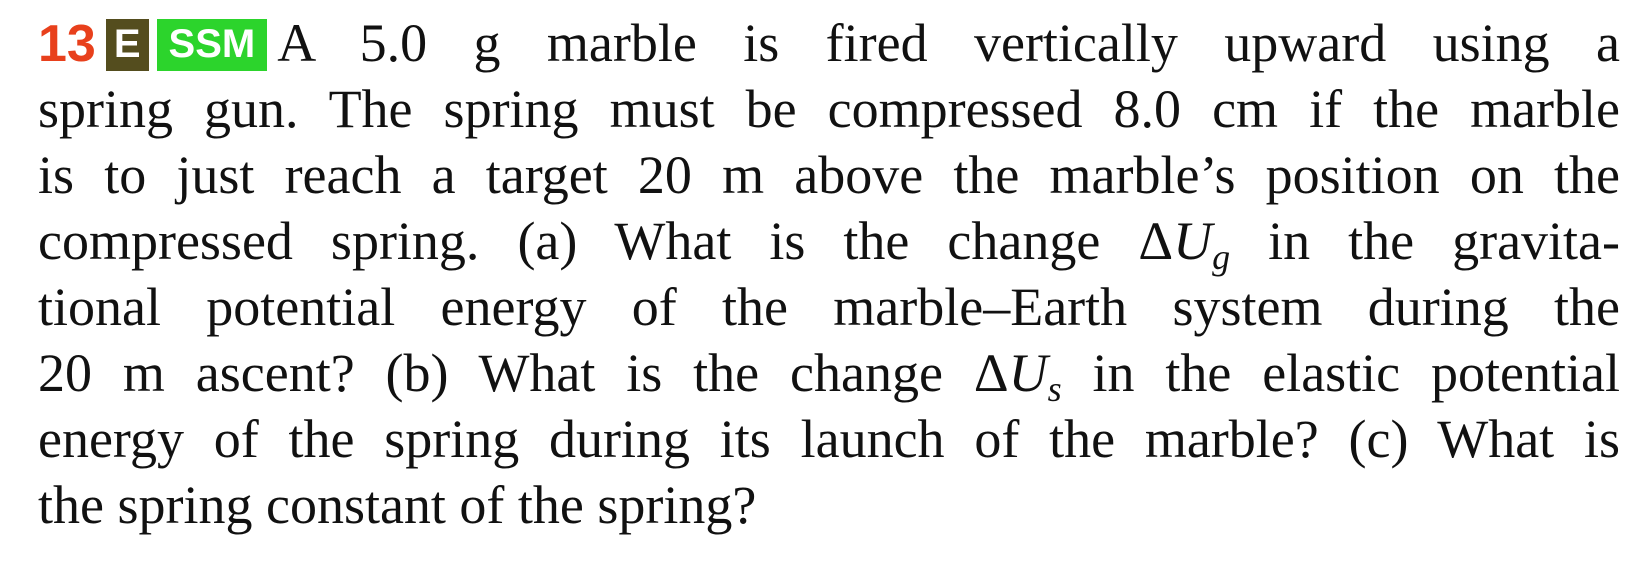  Describe the element at coordinates (1340, 373) in the screenshot. I see `problem-text-line-6-end: in the elastic potential` at that location.